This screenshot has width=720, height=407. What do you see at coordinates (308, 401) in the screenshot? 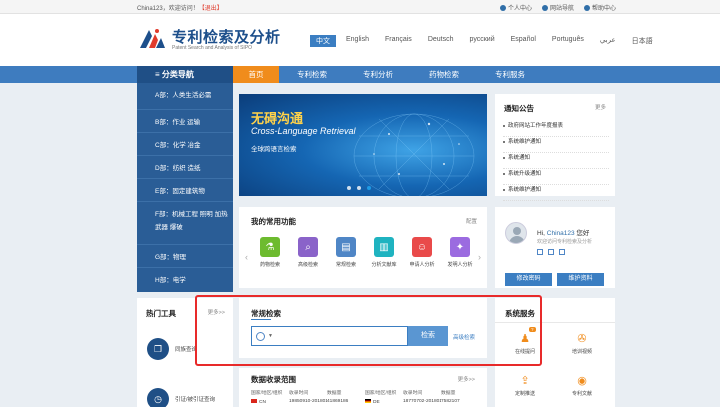
I see `table-cell: 19850910-20180106` at bounding box center [308, 401].